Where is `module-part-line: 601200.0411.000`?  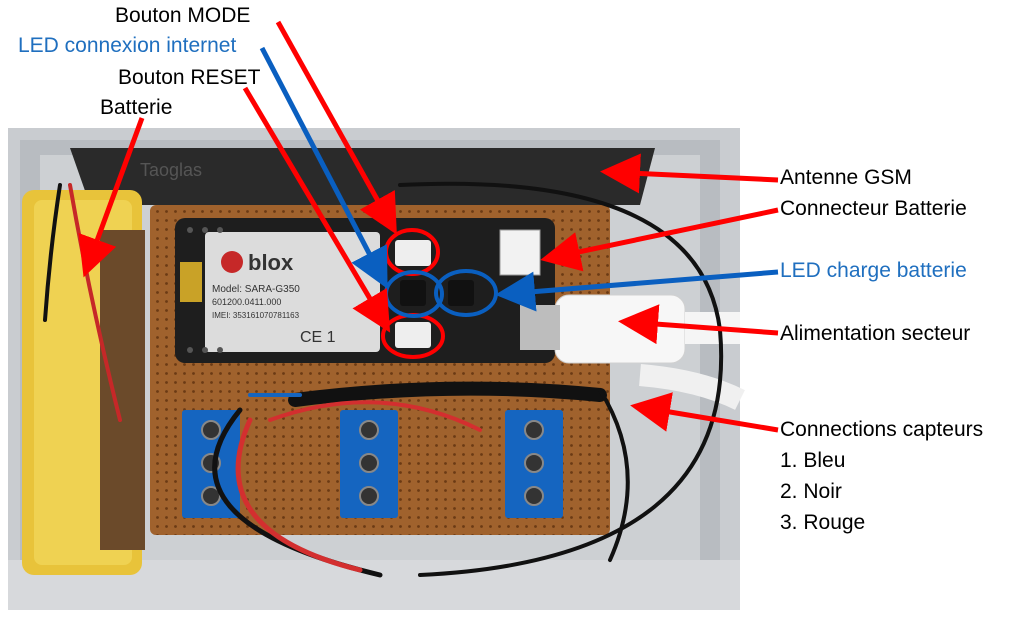
module-part-line: 601200.0411.000 is located at coordinates (246, 302).